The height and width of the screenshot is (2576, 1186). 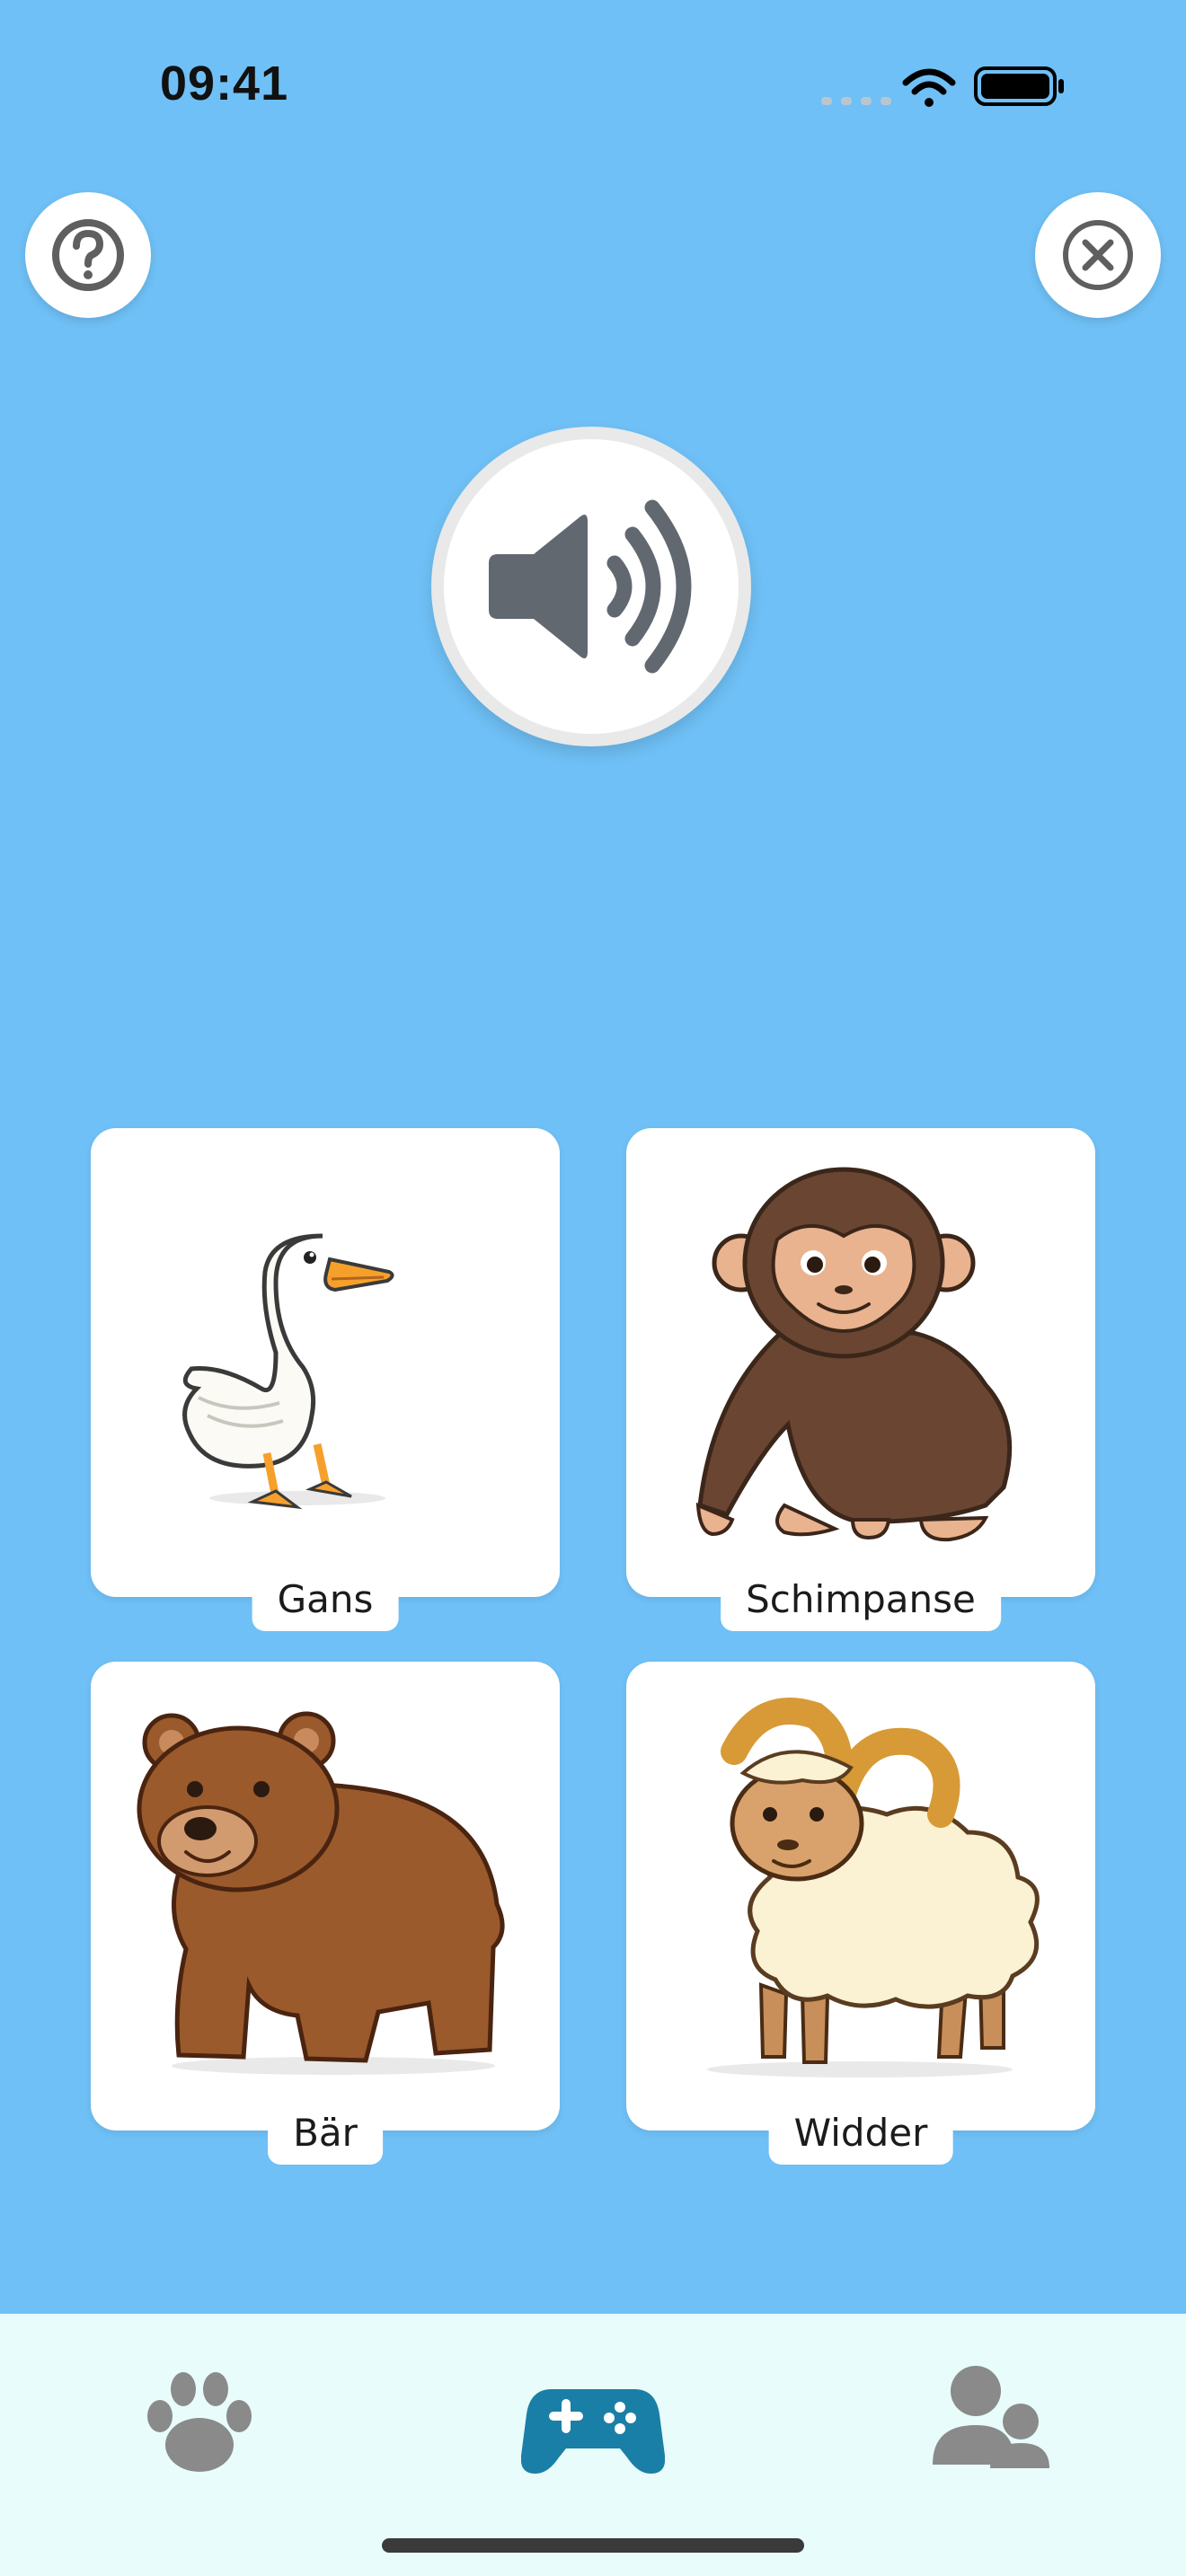 What do you see at coordinates (325, 2132) in the screenshot?
I see `answer-label: Bär` at bounding box center [325, 2132].